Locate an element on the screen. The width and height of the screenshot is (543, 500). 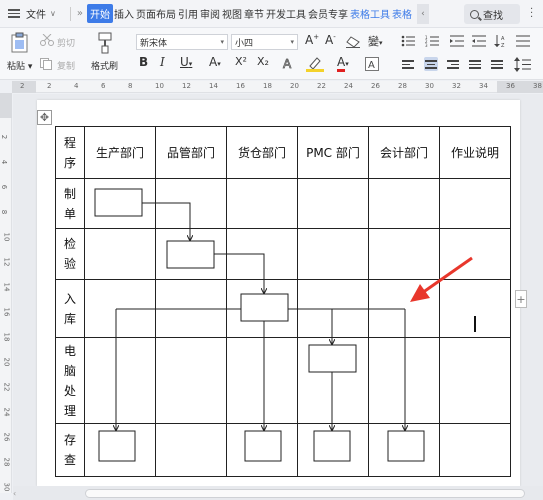
horizontal-scrollbar: ‹ is located at coordinates (278, 493).